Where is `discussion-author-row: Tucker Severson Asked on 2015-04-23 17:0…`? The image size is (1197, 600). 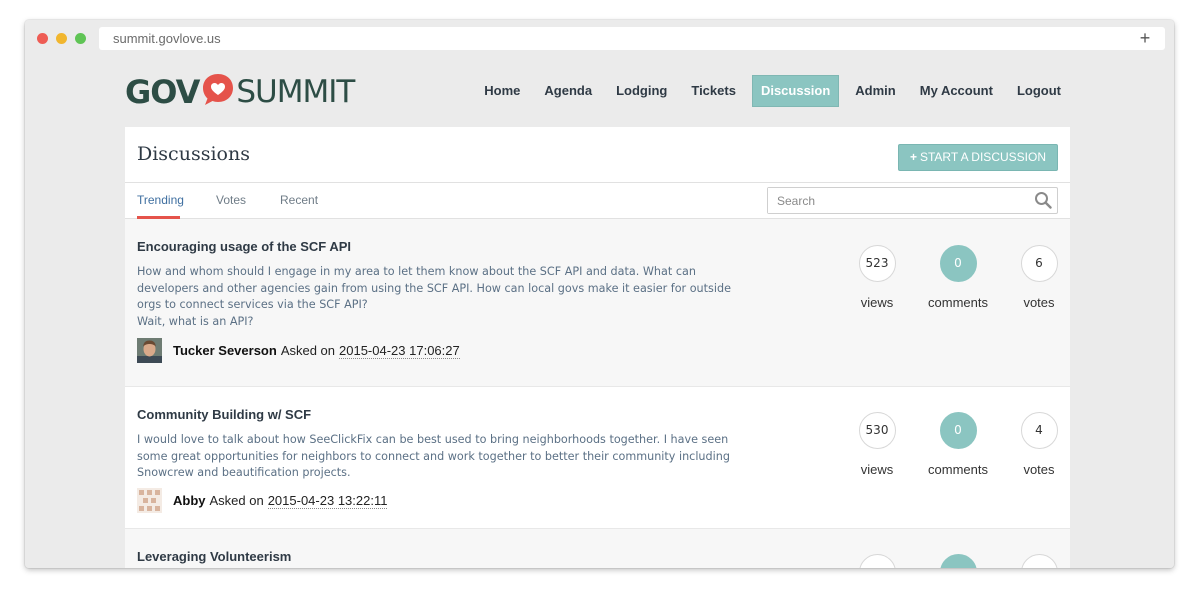
discussion-author-row: Tucker Severson Asked on 2015-04-23 17:0… is located at coordinates (298, 350).